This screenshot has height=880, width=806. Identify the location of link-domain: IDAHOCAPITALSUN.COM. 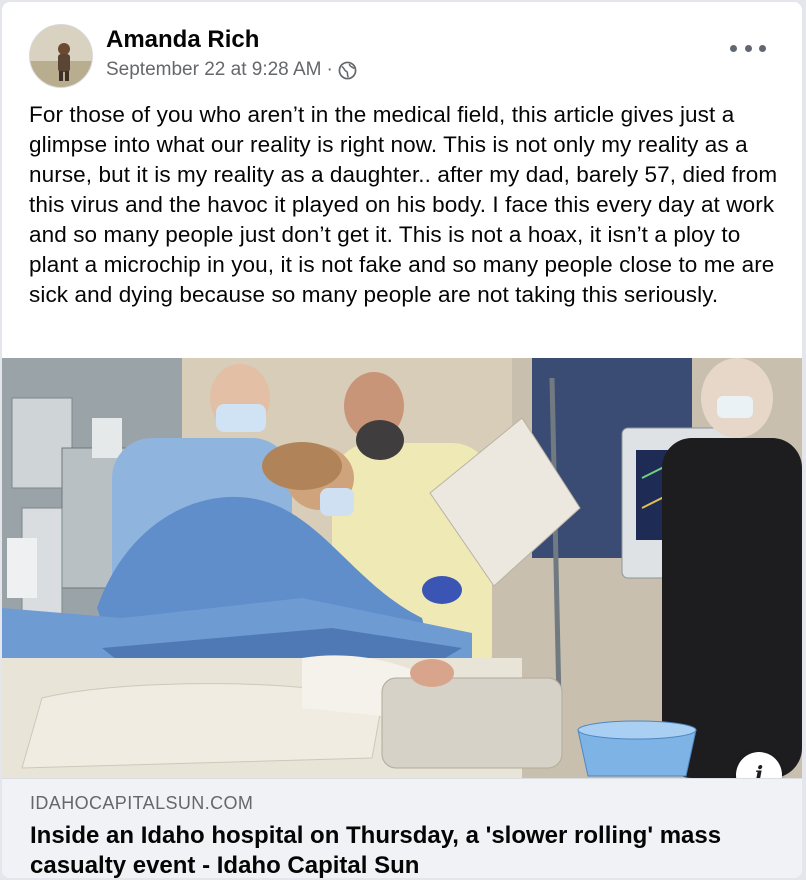
(142, 803).